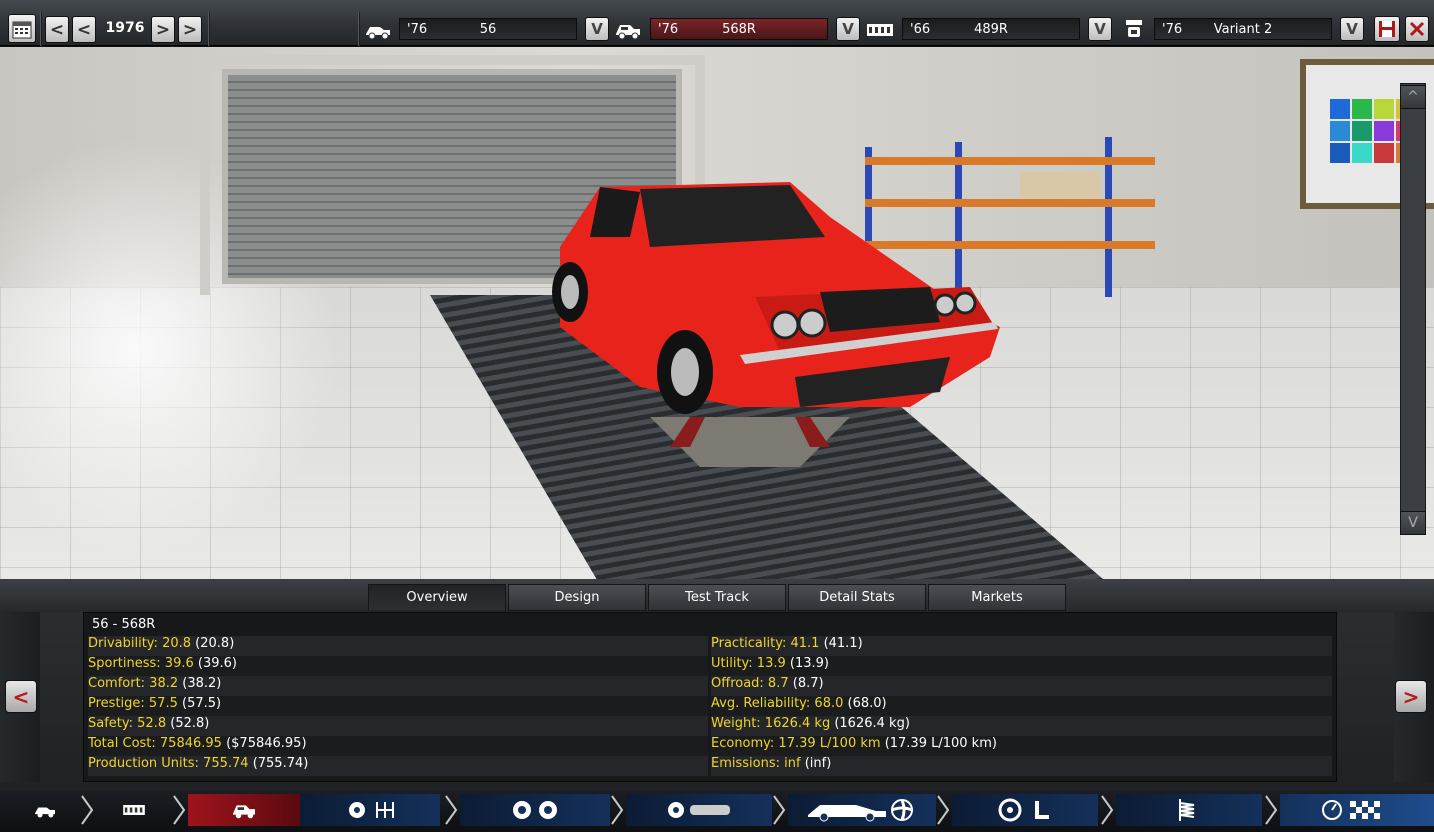  Describe the element at coordinates (577, 597) in the screenshot. I see `tab-design: Design` at that location.